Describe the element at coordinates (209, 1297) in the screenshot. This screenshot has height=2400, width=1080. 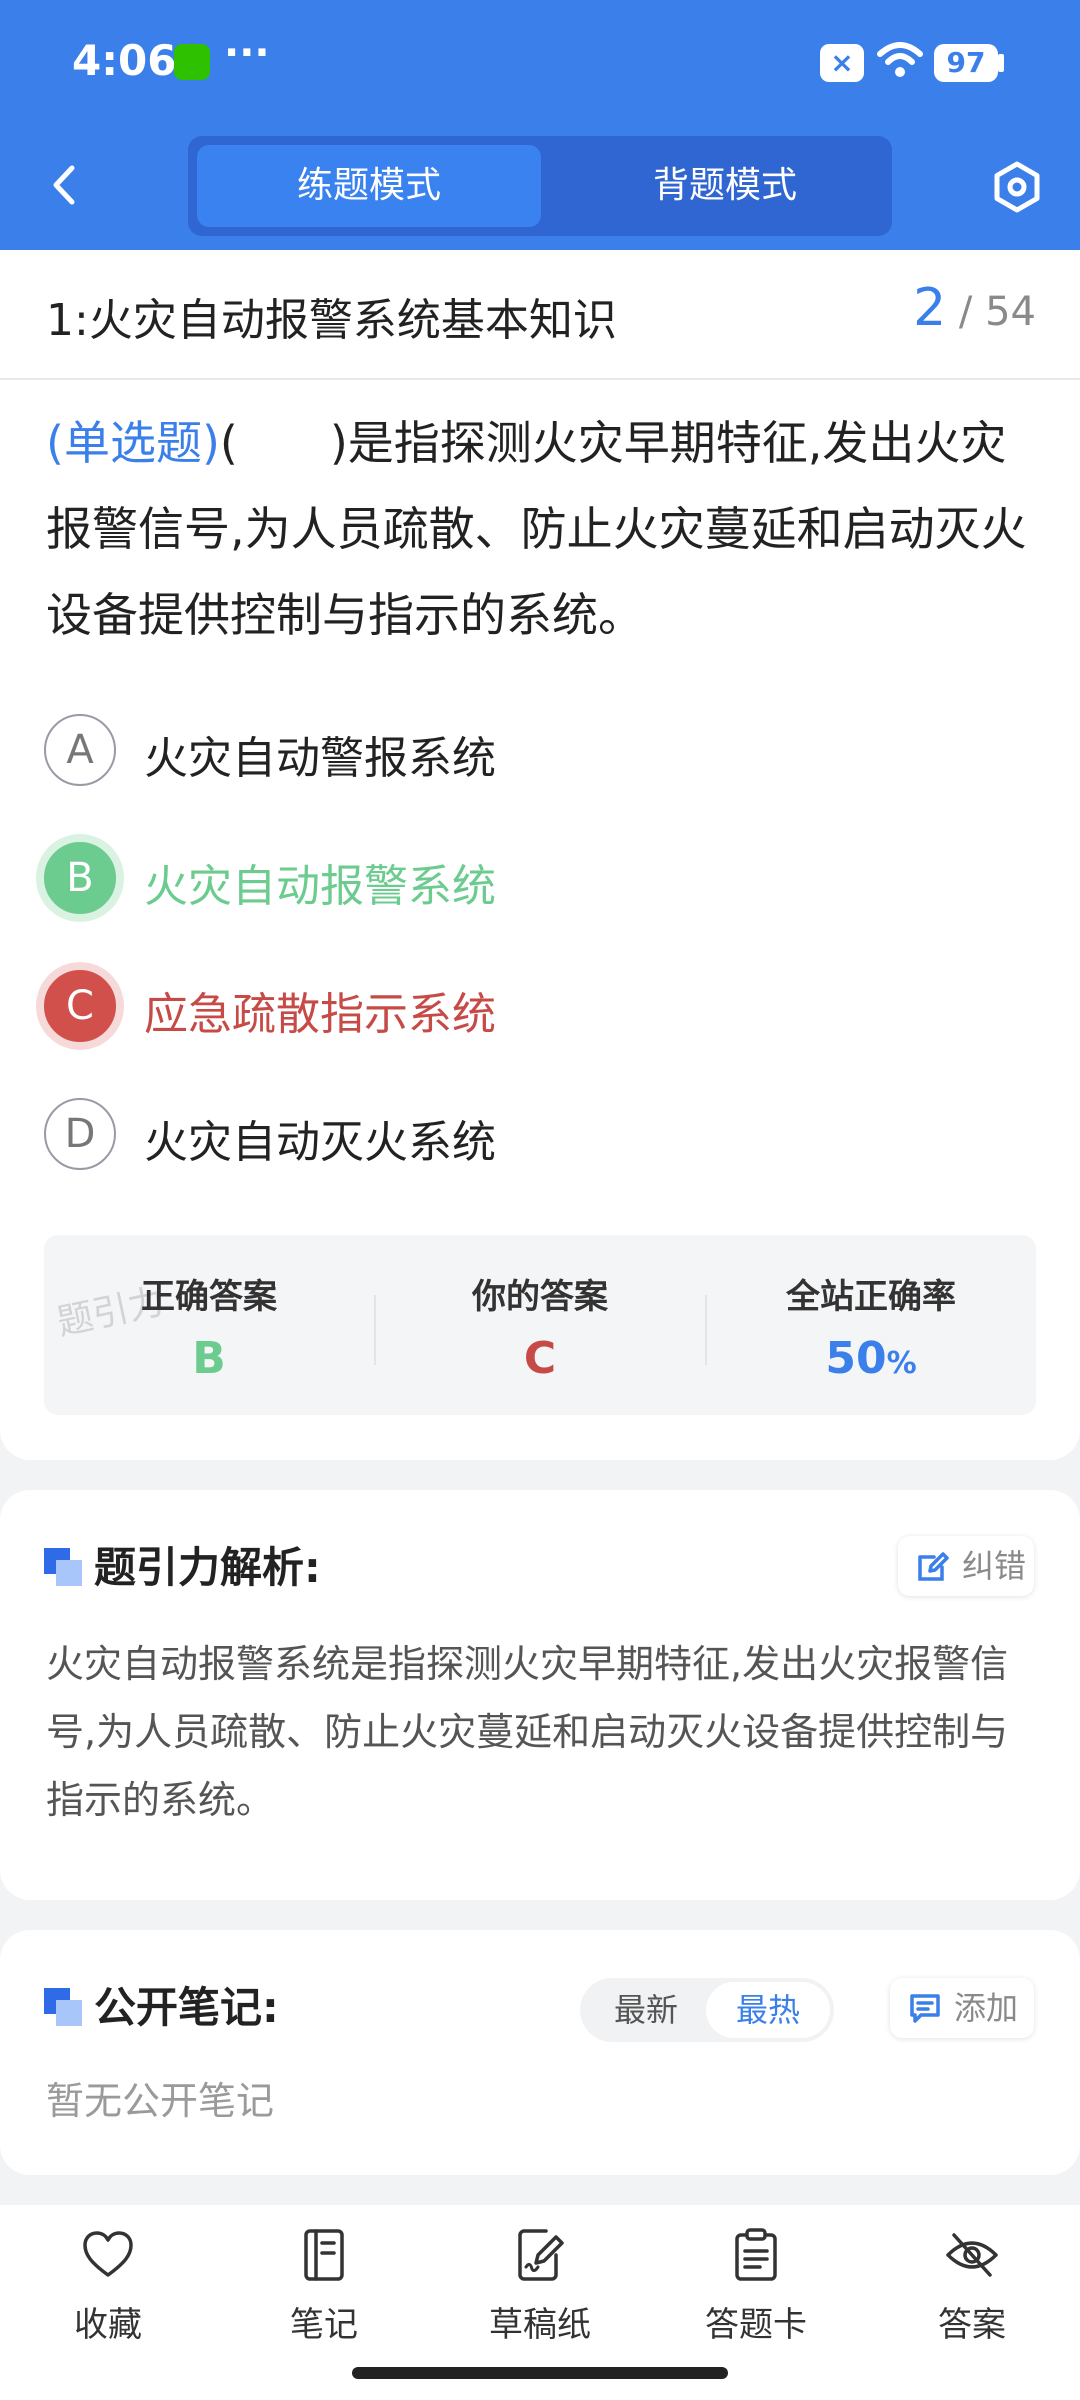
I see `correct-answer-label: 正确答案` at that location.